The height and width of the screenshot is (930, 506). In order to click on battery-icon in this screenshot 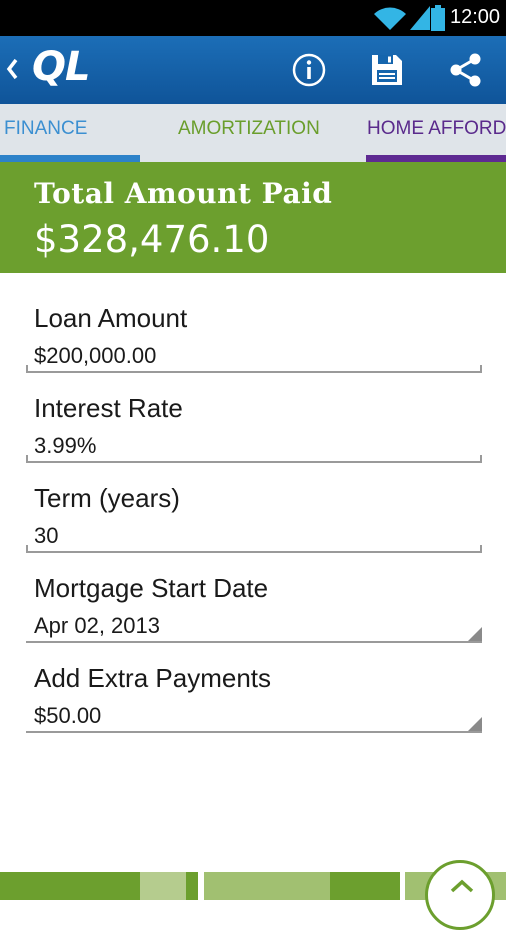, I will do `click(438, 18)`.